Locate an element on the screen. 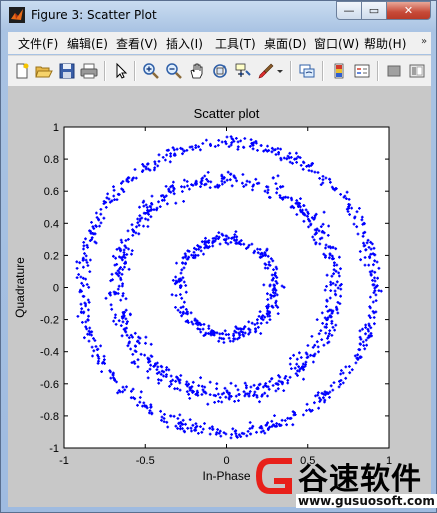  insert-legend-icon is located at coordinates (362, 71).